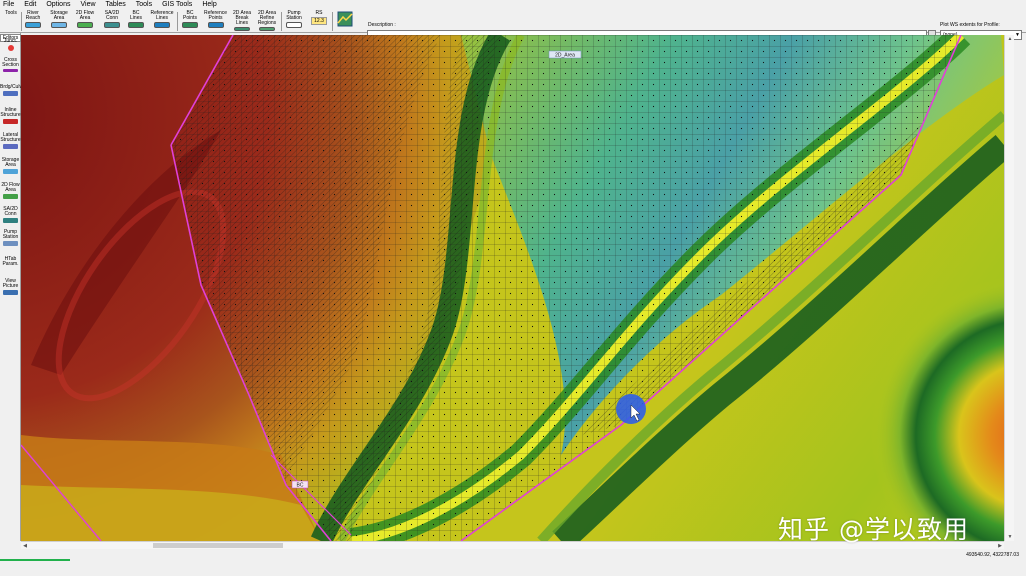  Describe the element at coordinates (1009, 288) in the screenshot. I see `vertical-scrollbar: ▲ ▼` at that location.